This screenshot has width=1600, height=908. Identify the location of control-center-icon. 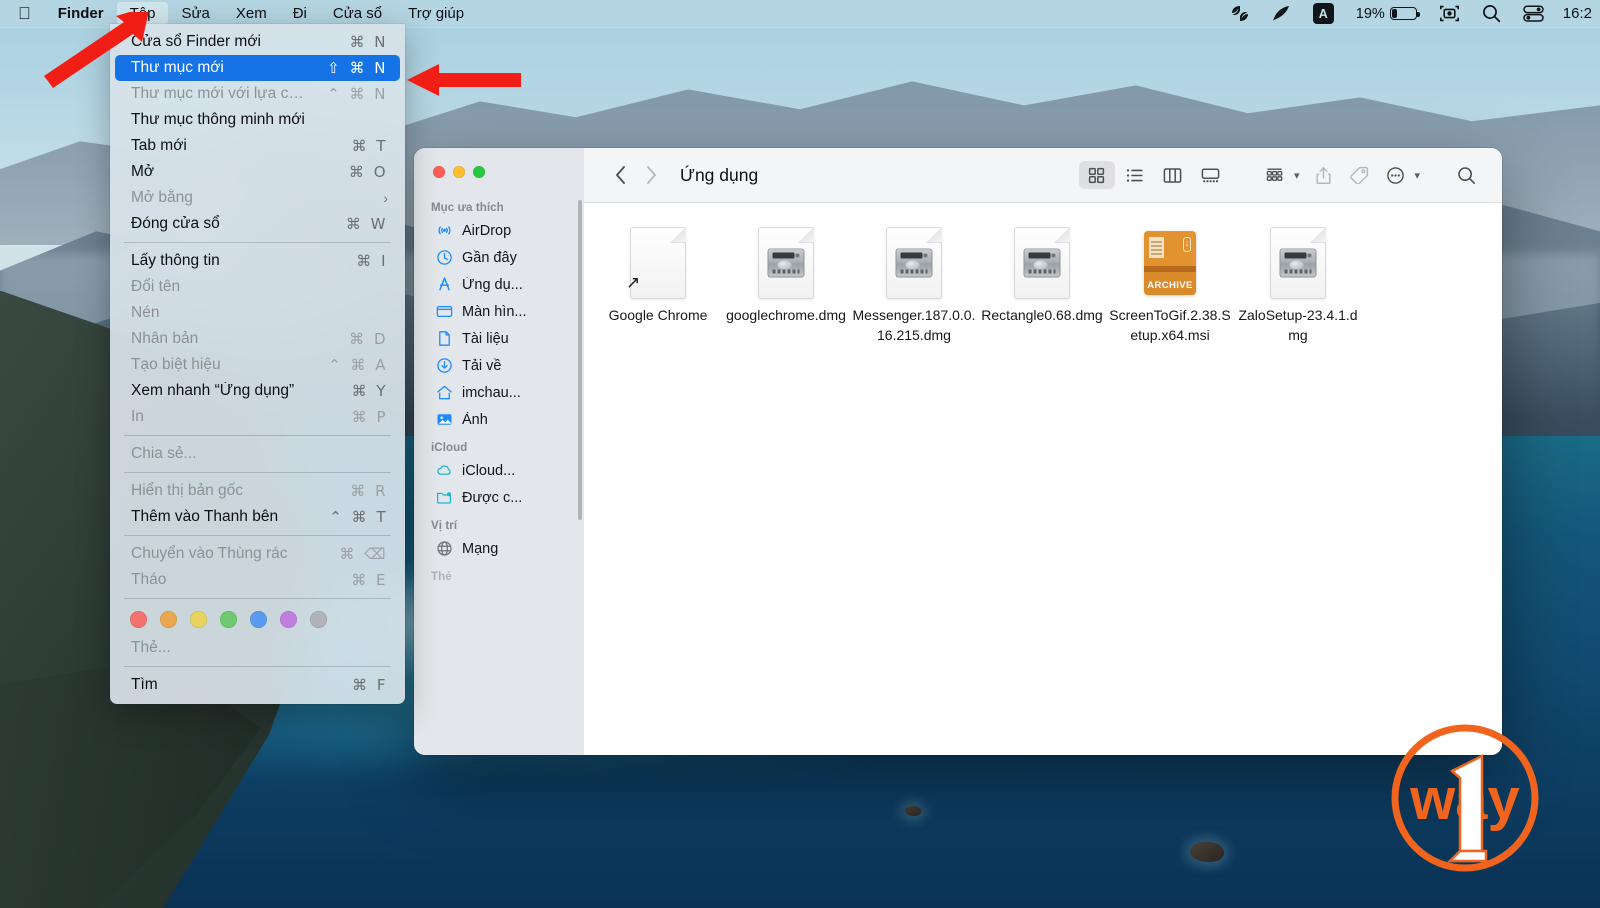
(1533, 13).